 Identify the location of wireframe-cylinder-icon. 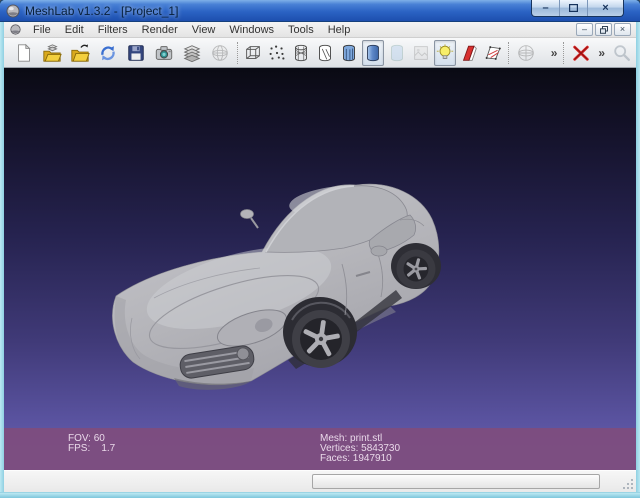
(300, 52).